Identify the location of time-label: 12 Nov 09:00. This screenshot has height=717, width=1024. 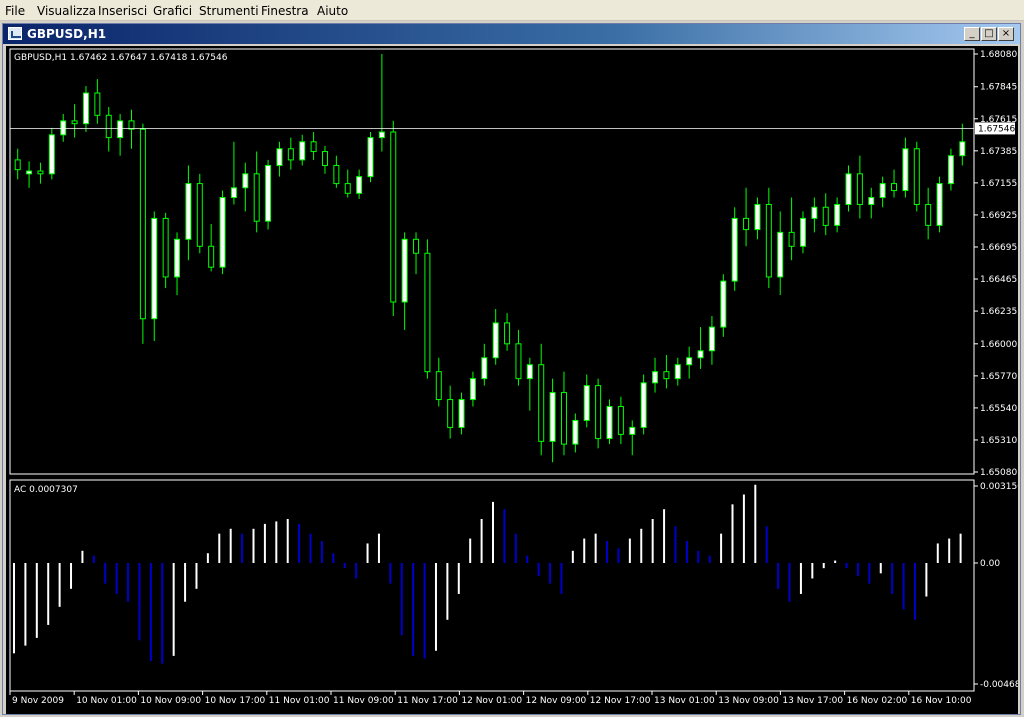
(556, 701).